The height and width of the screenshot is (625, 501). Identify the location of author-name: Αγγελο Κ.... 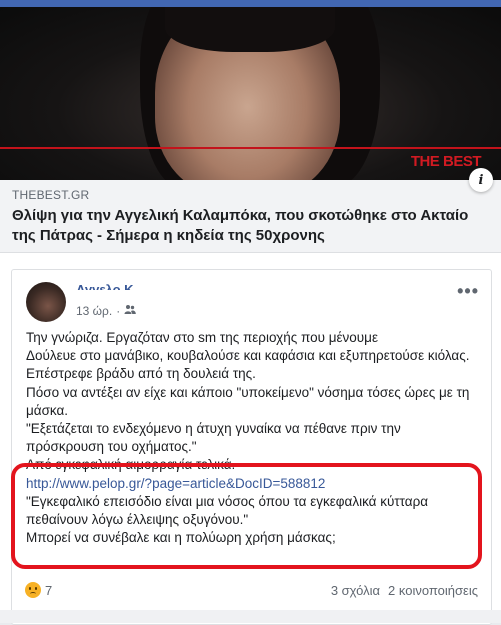
(110, 286).